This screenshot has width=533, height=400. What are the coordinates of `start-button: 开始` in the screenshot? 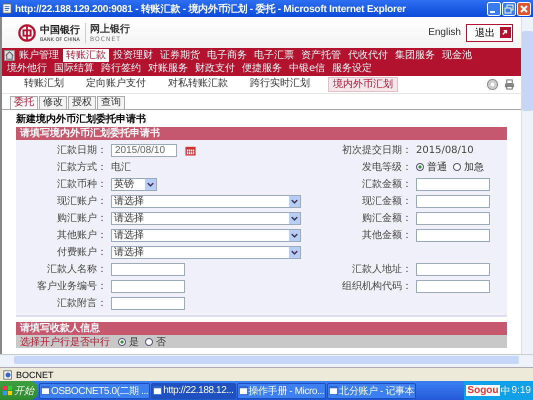 It's located at (19, 390).